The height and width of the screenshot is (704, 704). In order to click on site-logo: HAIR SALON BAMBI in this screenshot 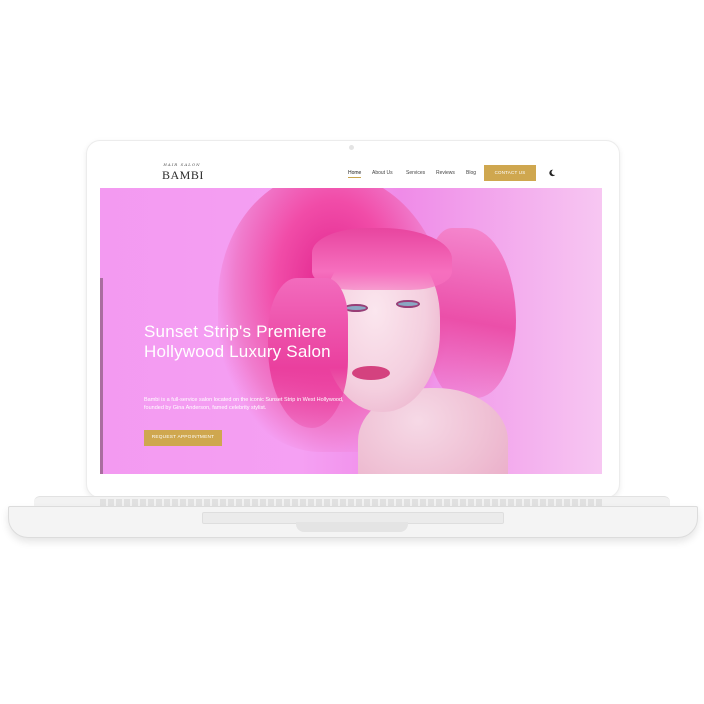, I will do `click(183, 175)`.